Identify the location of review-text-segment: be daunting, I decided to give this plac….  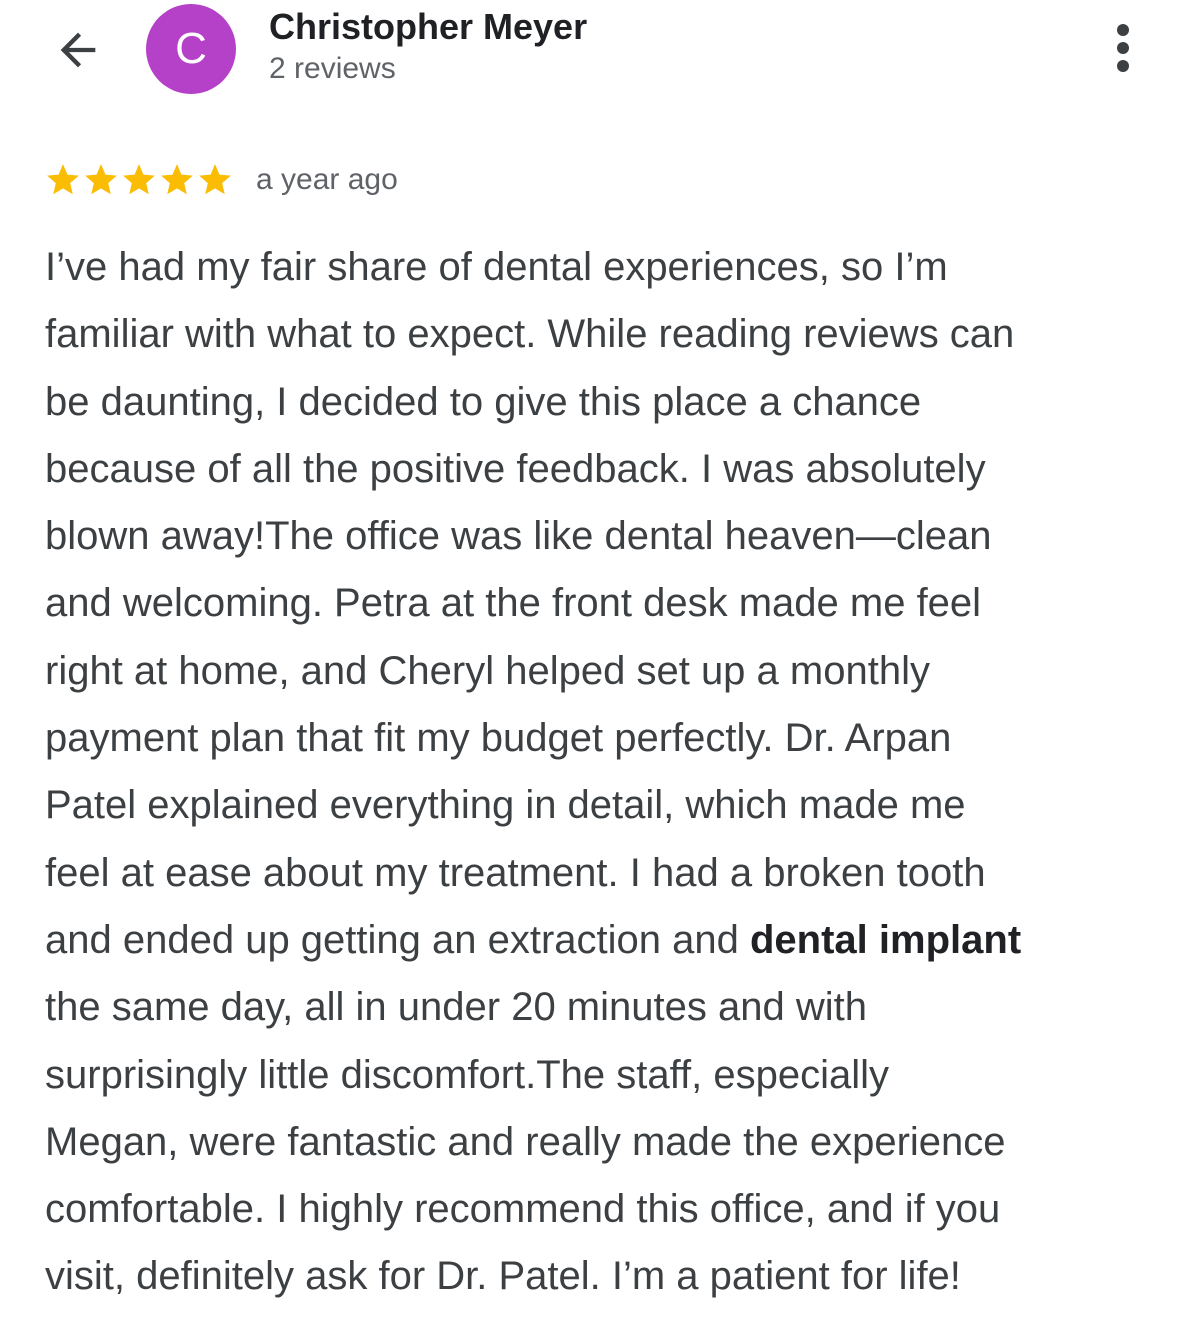
(483, 401).